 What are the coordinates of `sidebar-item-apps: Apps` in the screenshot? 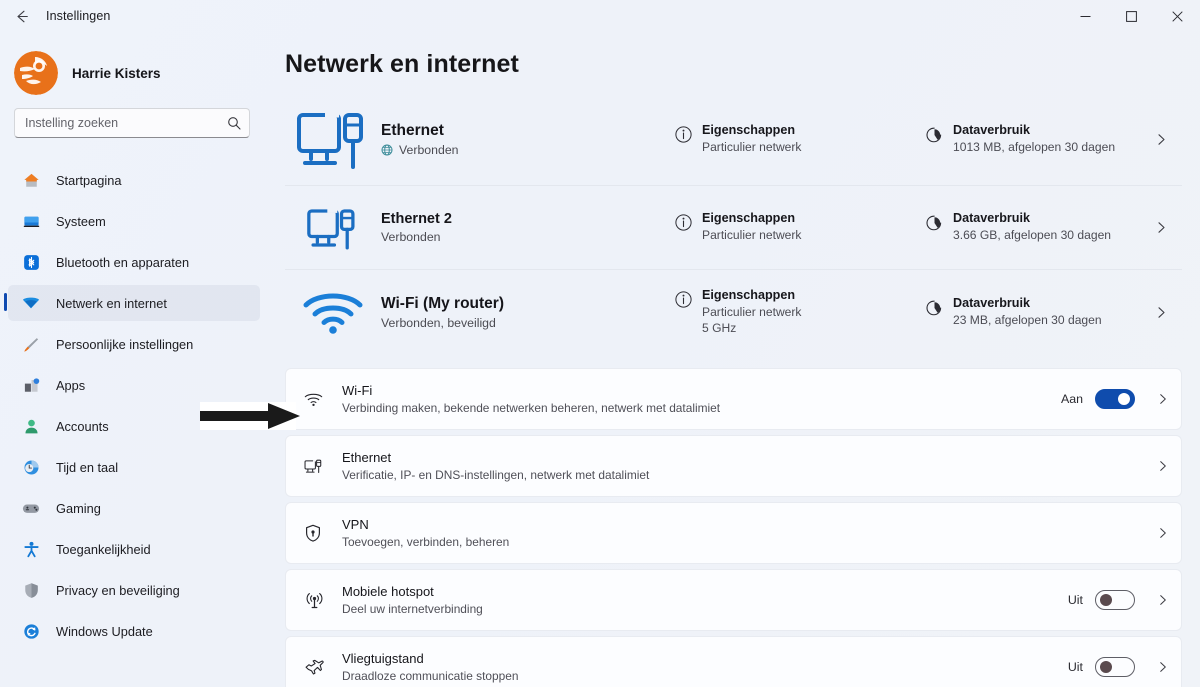 It's located at (134, 385).